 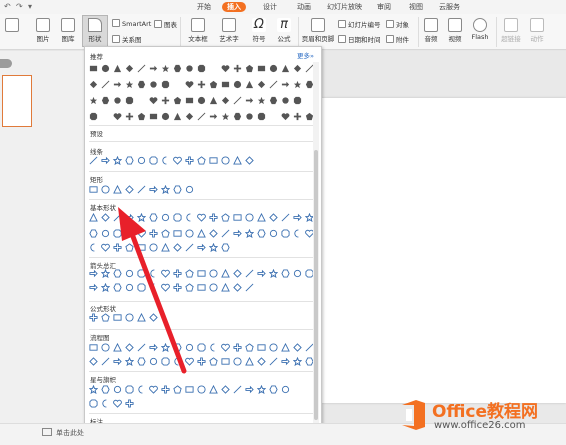 I want to click on table-button, so click(x=12, y=24).